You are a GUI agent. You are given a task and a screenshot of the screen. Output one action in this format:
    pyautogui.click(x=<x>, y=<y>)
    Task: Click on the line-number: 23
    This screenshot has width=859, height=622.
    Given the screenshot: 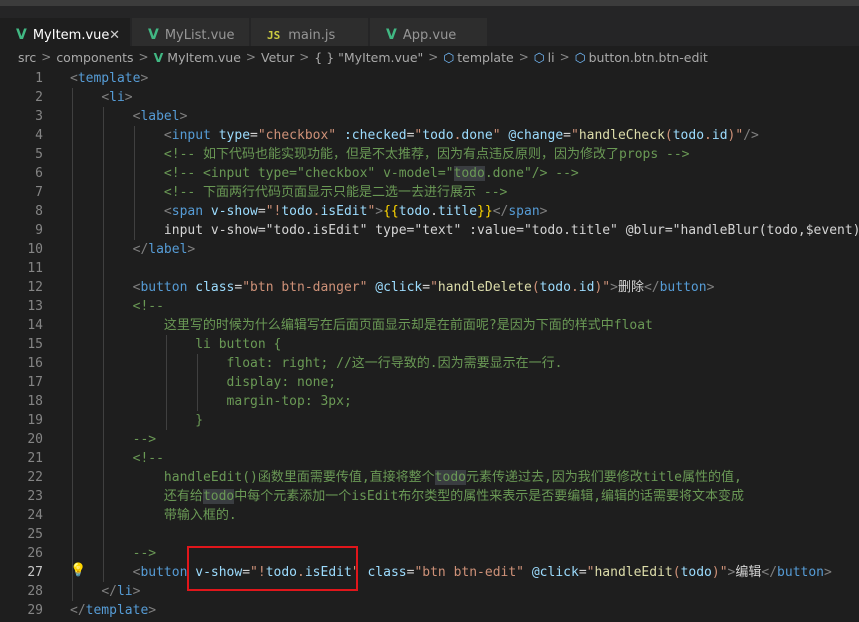 What is the action you would take?
    pyautogui.click(x=35, y=496)
    